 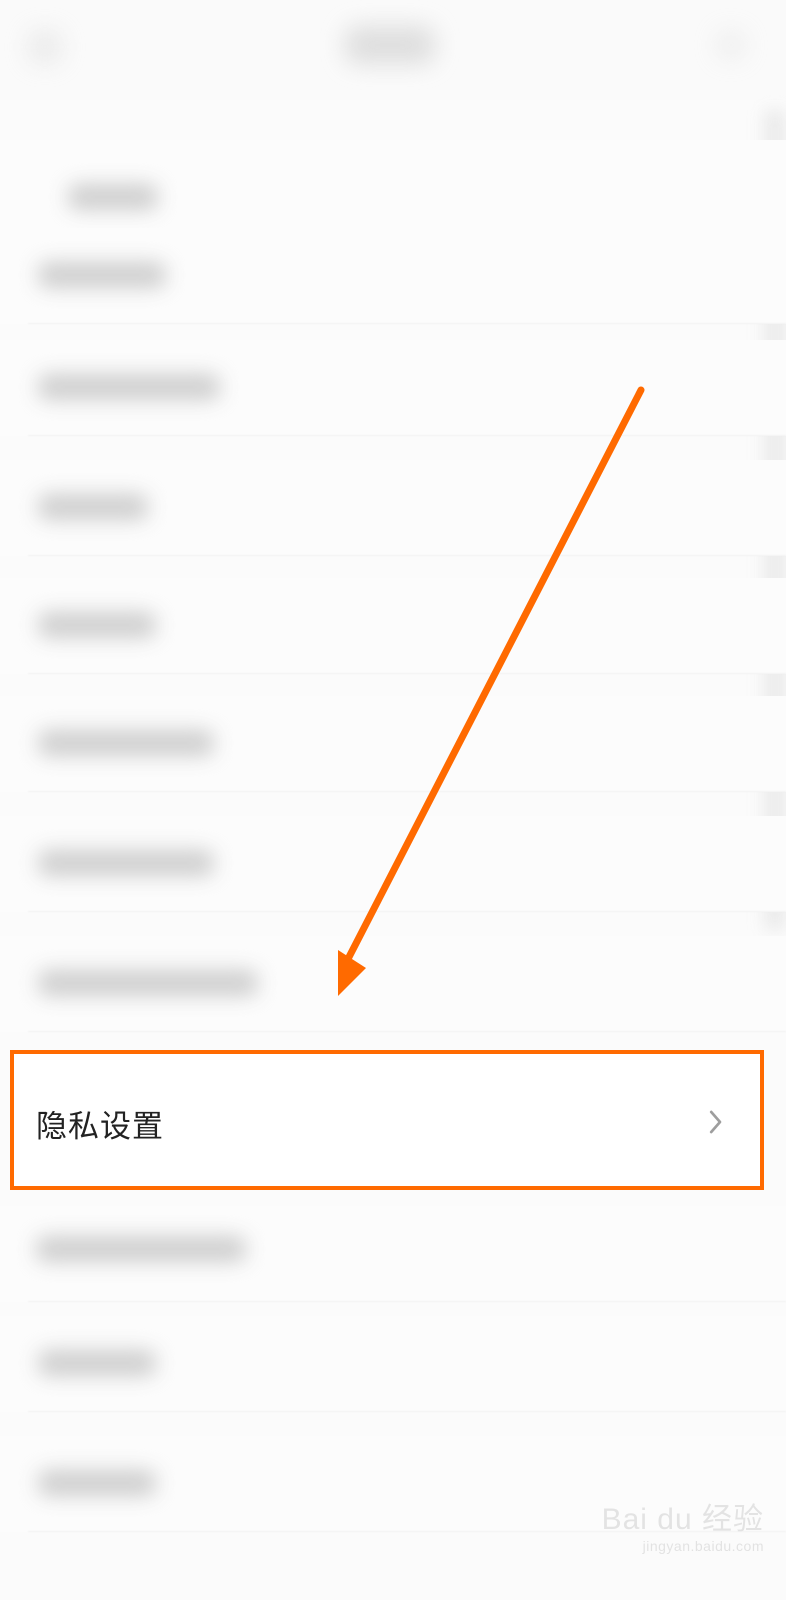 What do you see at coordinates (731, 45) in the screenshot?
I see `blurred-more-button` at bounding box center [731, 45].